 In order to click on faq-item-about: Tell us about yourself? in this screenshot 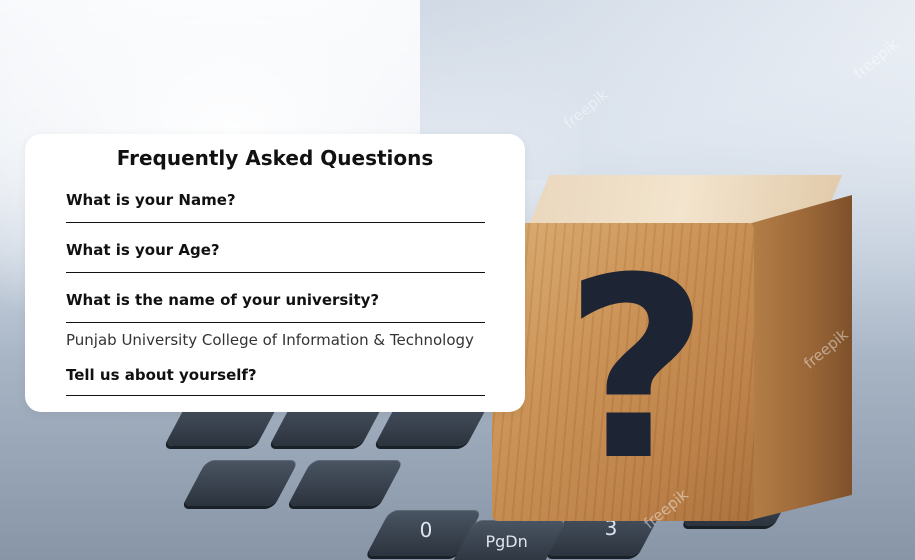, I will do `click(275, 381)`.